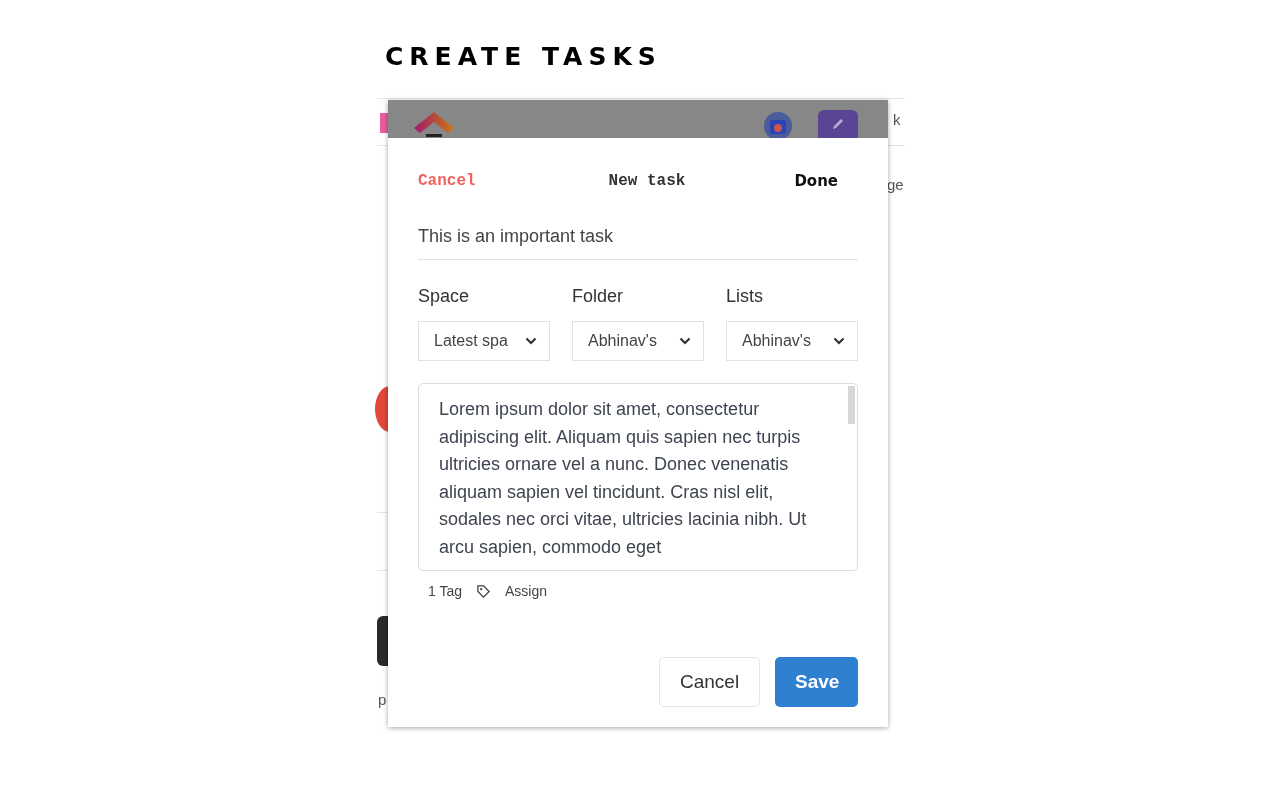 The height and width of the screenshot is (800, 1280). Describe the element at coordinates (895, 184) in the screenshot. I see `background-text: ge` at that location.